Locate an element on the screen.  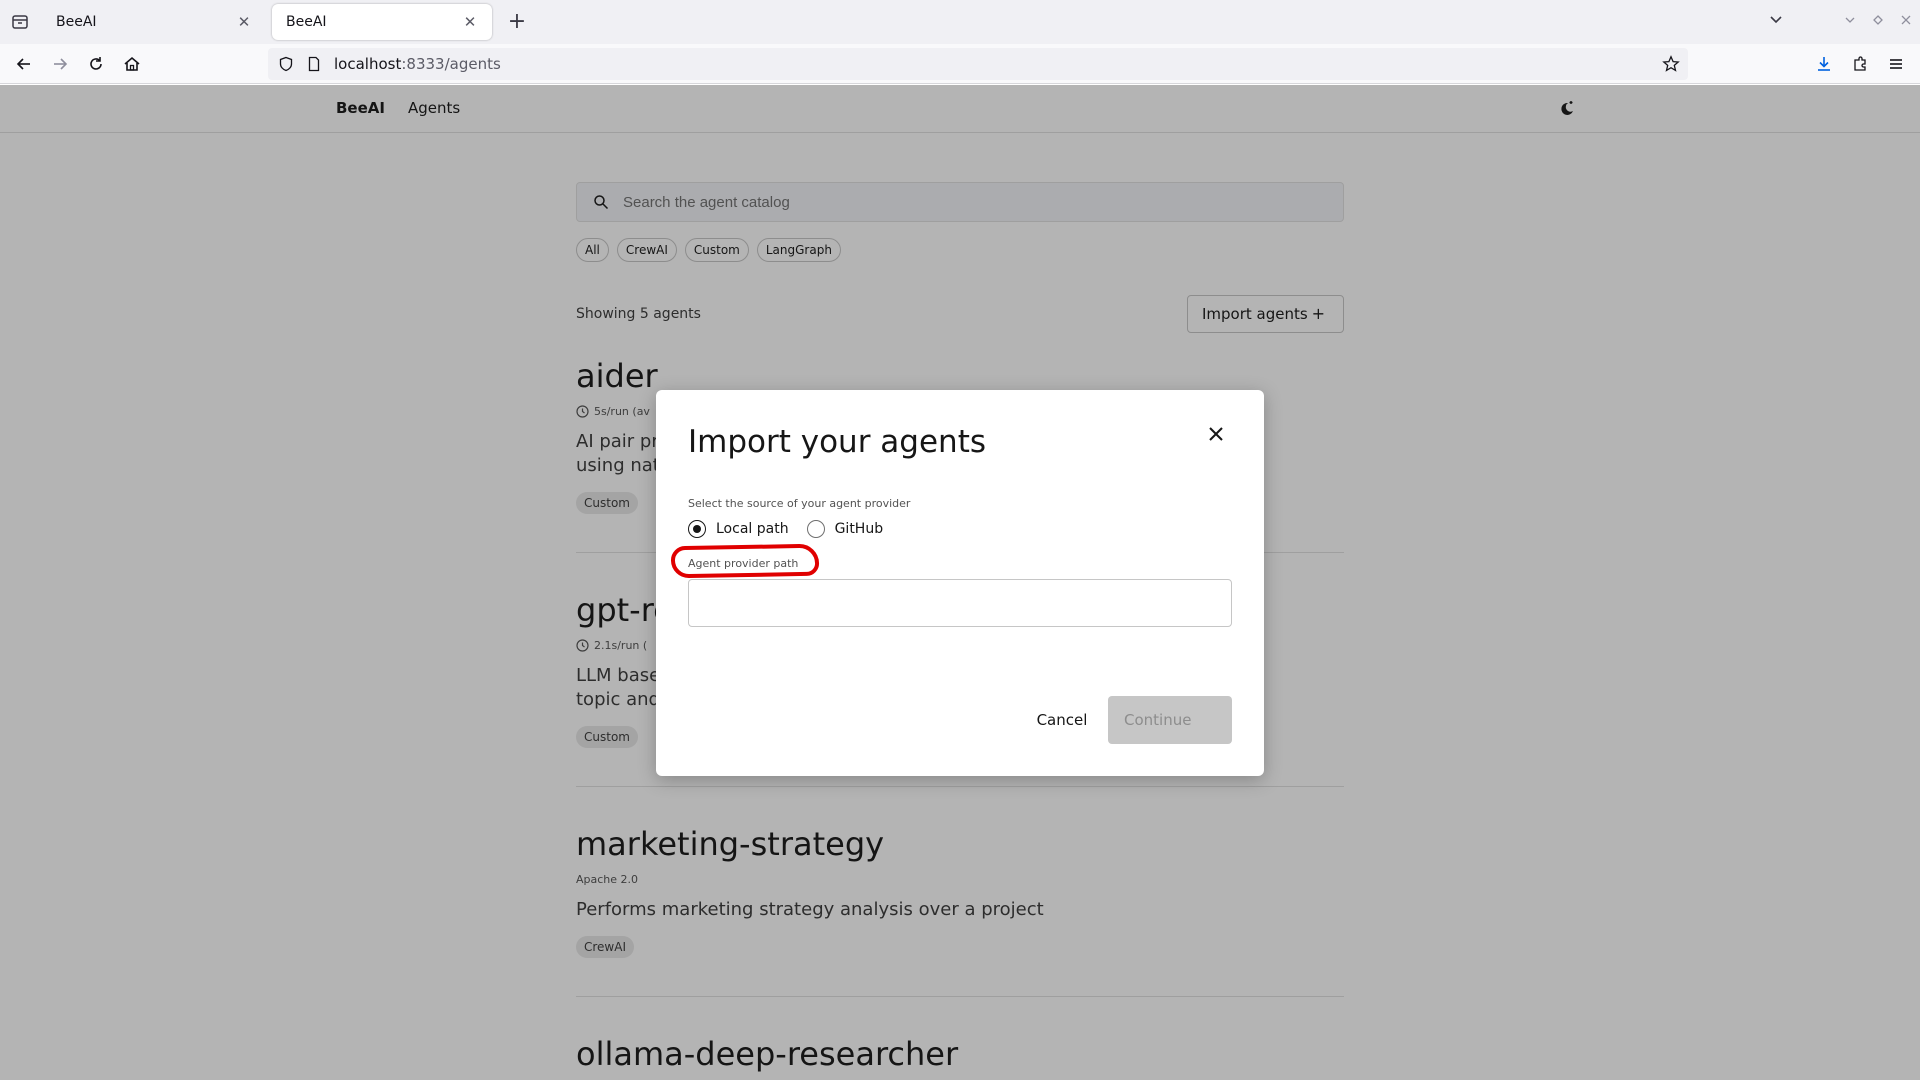
new-tab-button: + is located at coordinates (517, 22).